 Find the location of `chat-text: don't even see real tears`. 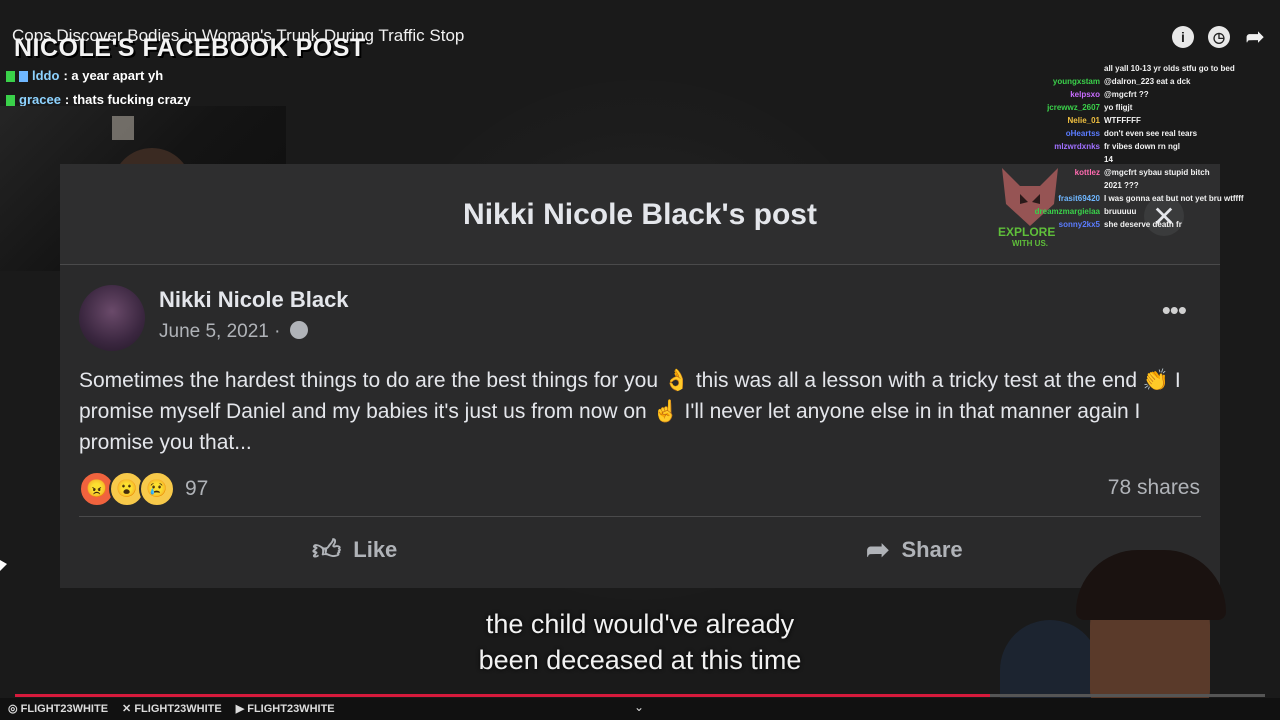

chat-text: don't even see real tears is located at coordinates (1151, 133).